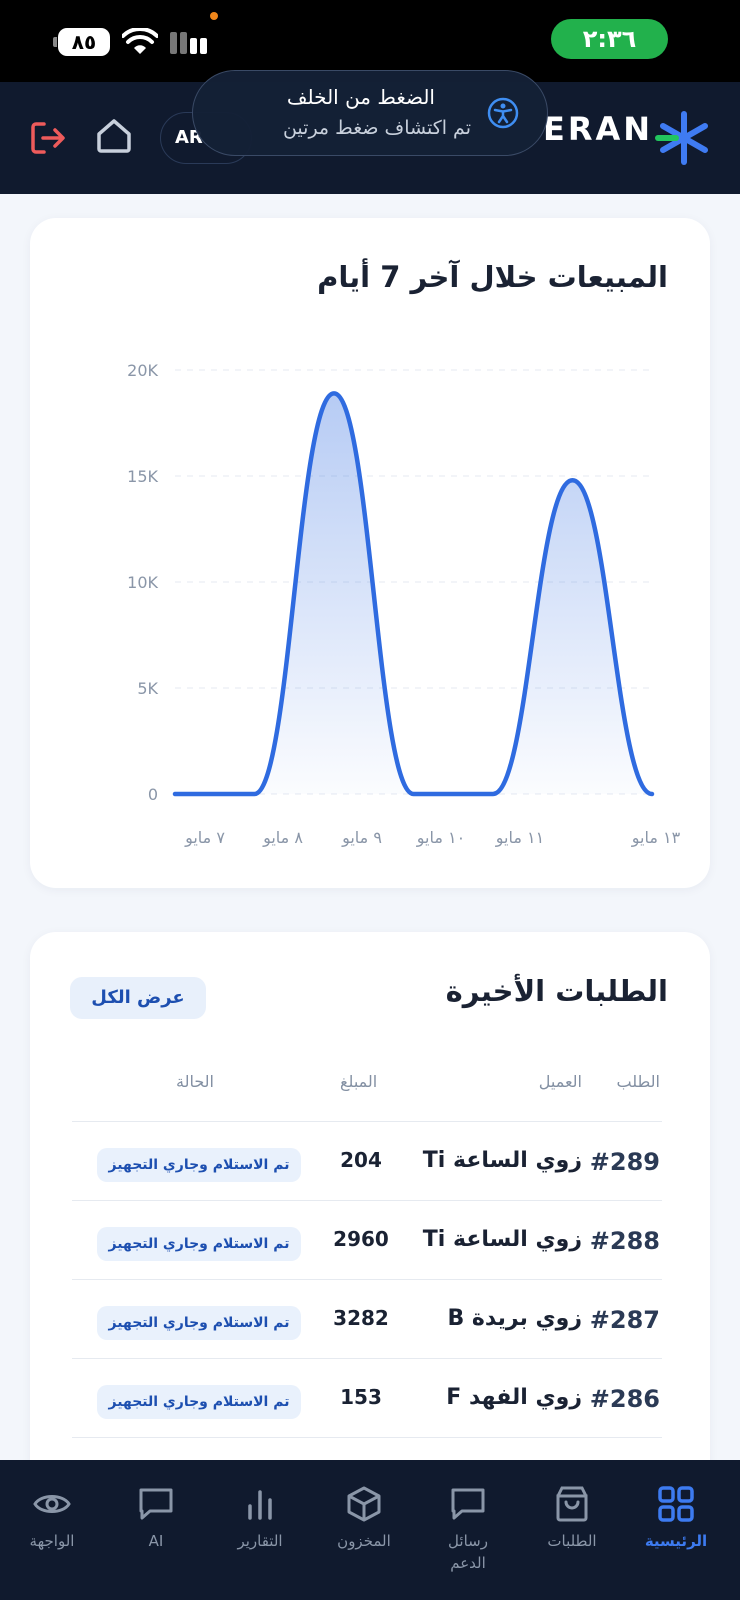  Describe the element at coordinates (676, 1504) in the screenshot. I see `grid-icon` at that location.